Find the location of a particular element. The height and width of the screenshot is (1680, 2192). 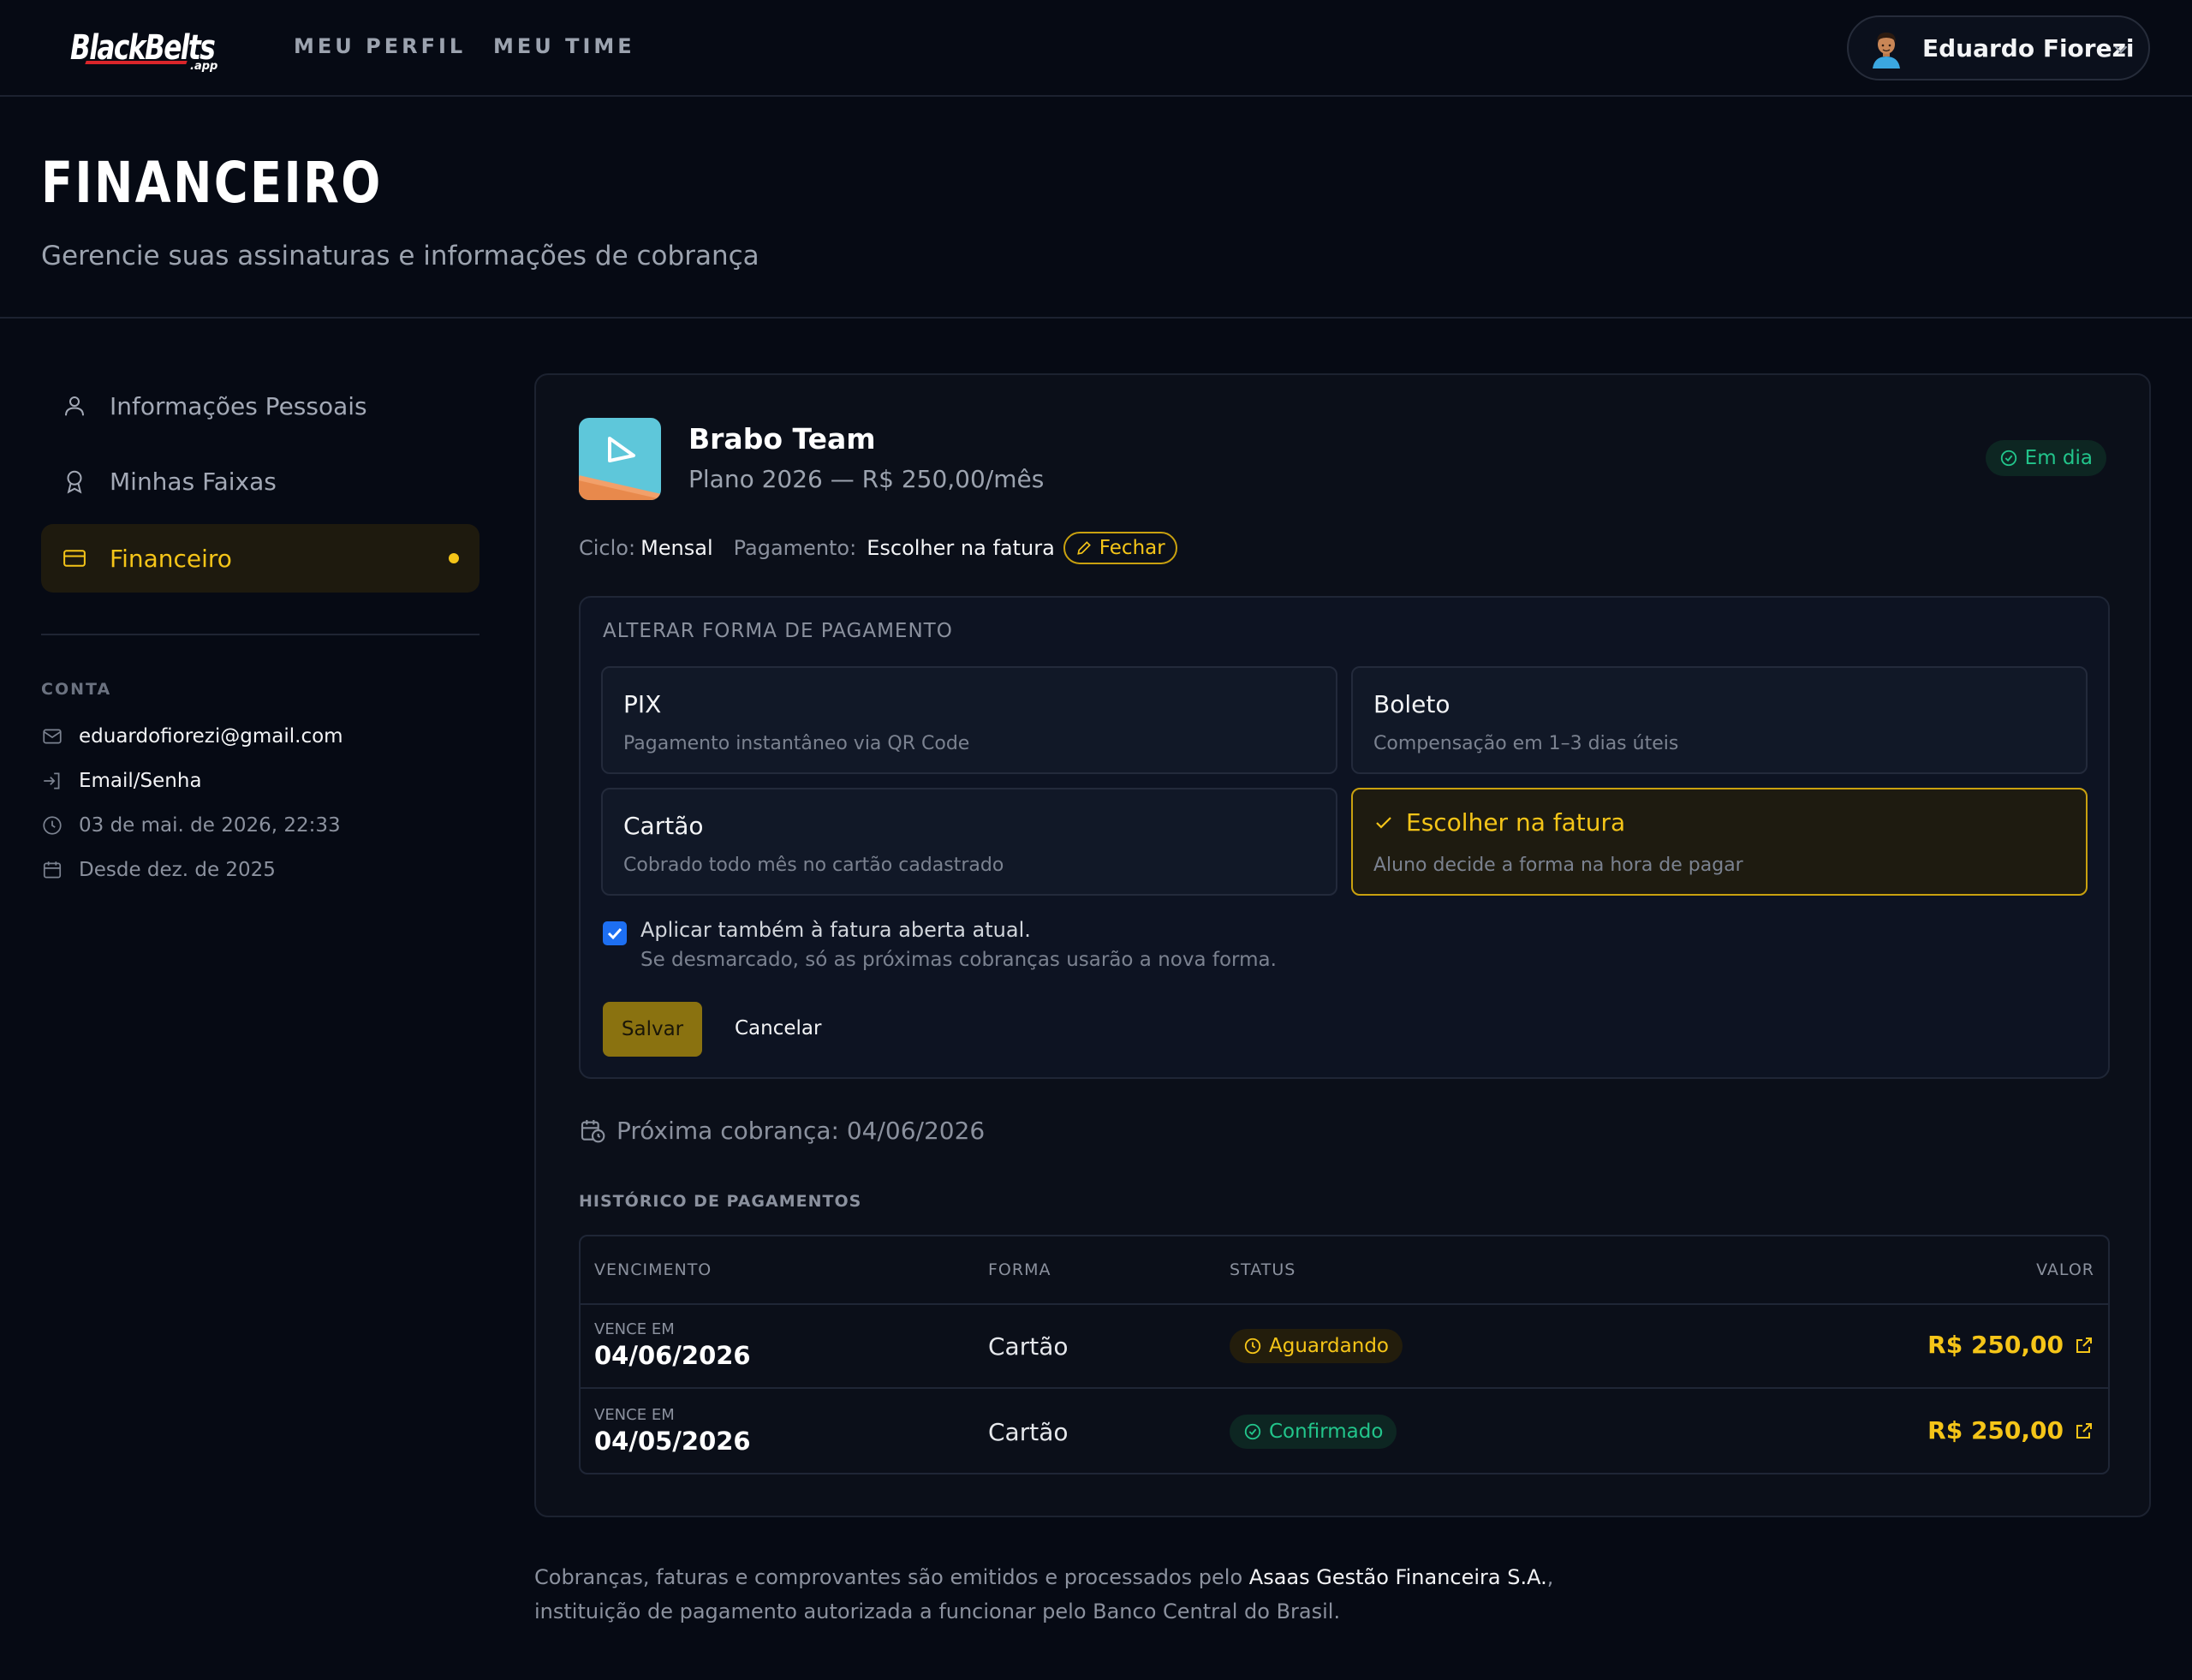

close-edit-button: Fechar is located at coordinates (1120, 548).